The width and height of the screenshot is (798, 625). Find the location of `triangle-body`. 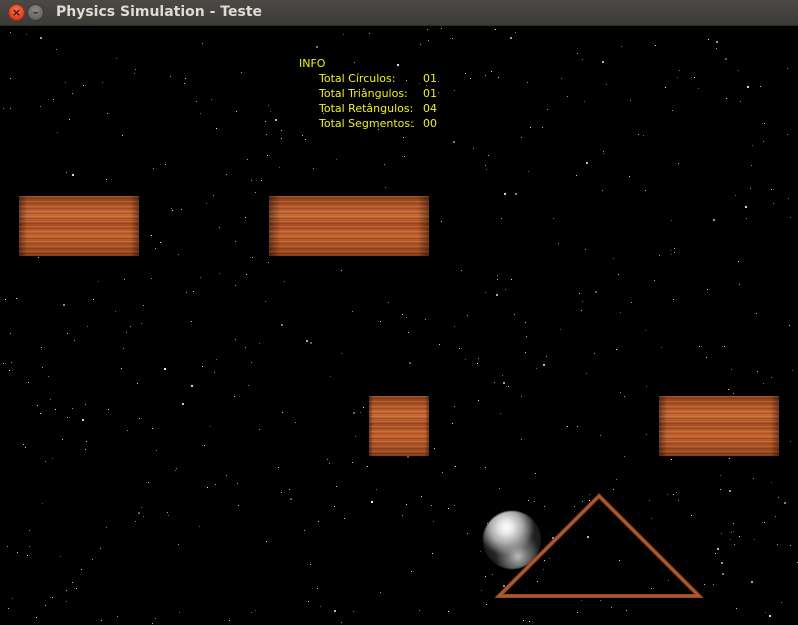

triangle-body is located at coordinates (599, 546).